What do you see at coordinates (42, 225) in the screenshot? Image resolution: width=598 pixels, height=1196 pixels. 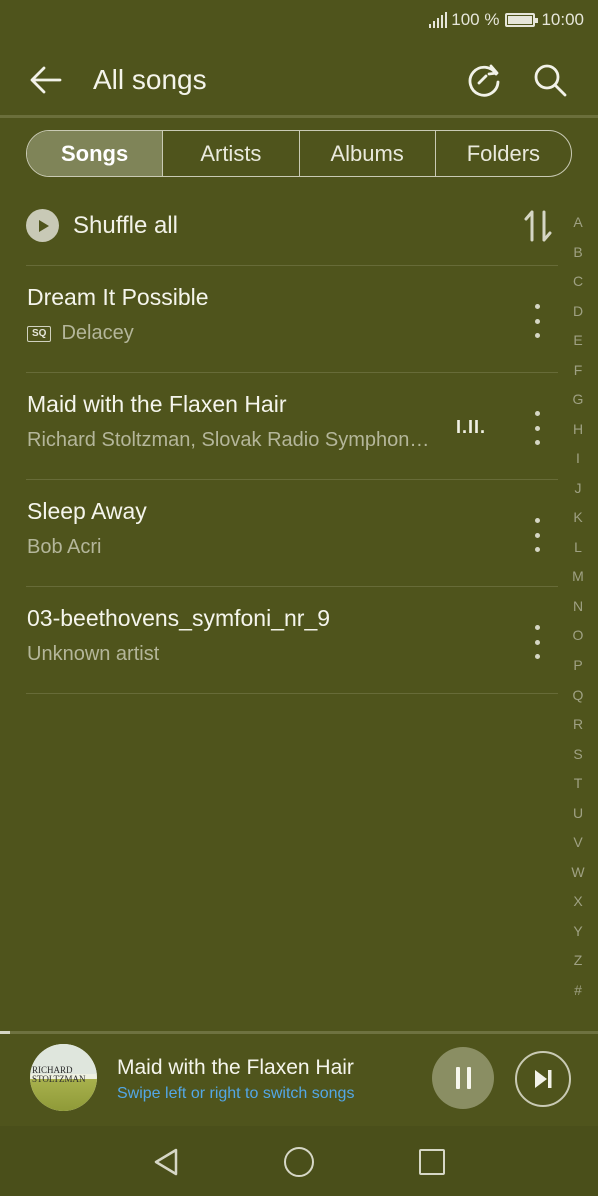 I see `play-icon` at bounding box center [42, 225].